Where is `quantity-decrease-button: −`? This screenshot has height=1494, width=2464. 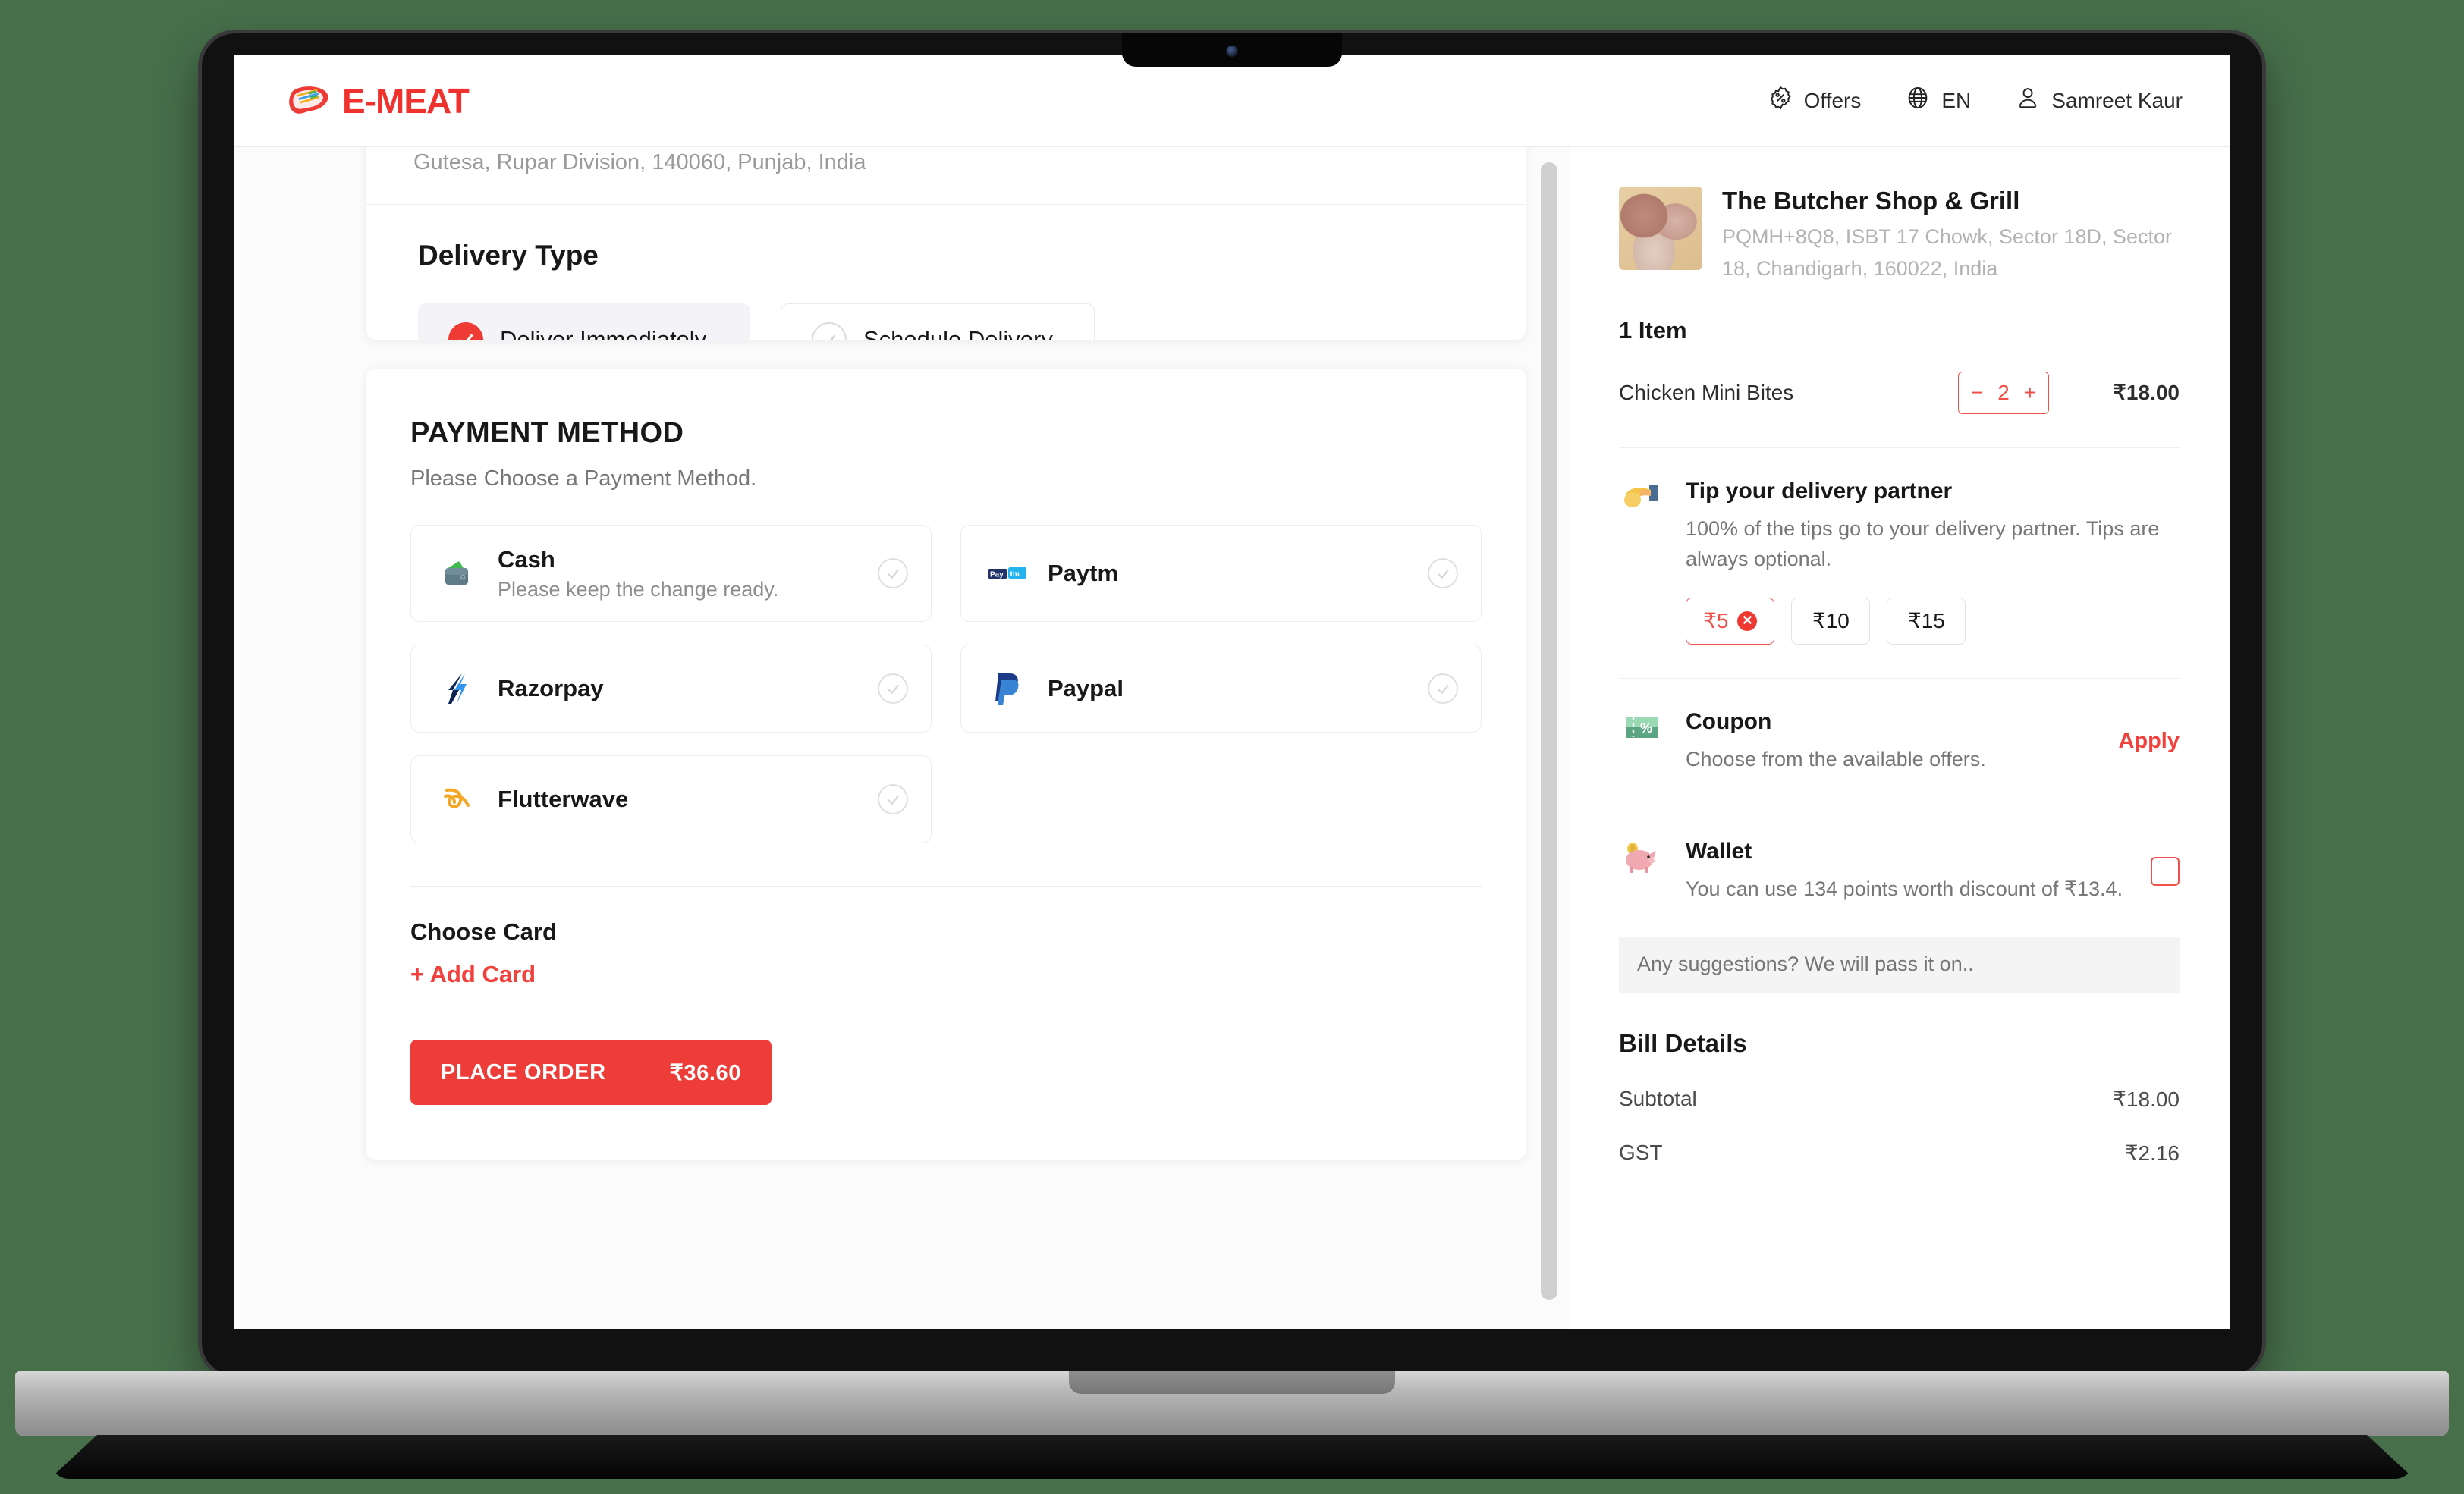 quantity-decrease-button: − is located at coordinates (1977, 393).